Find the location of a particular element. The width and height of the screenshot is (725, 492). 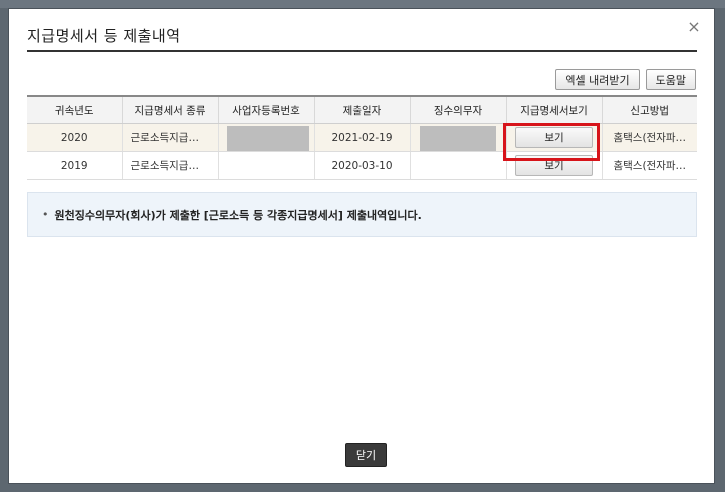

cell-submit-date: 2020-03-10 is located at coordinates (361, 165).